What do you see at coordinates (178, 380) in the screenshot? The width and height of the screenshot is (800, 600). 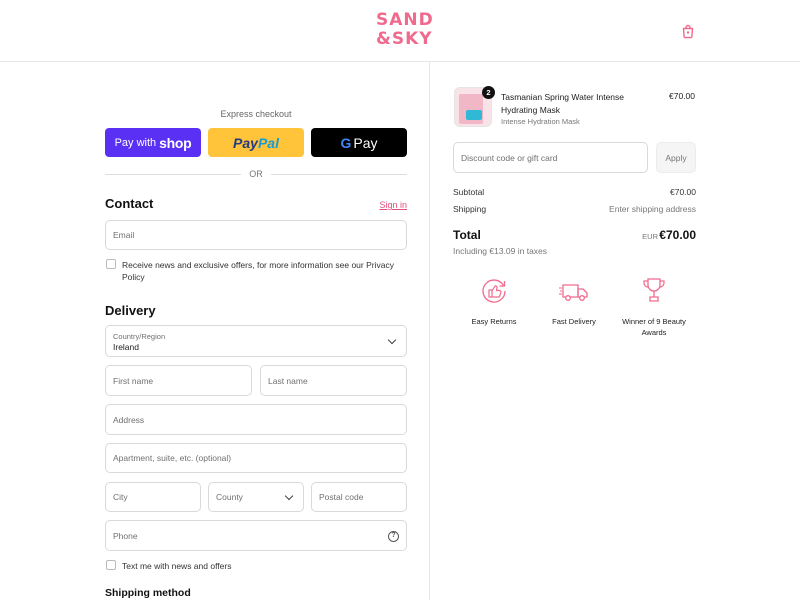 I see `first-name-field: First name` at bounding box center [178, 380].